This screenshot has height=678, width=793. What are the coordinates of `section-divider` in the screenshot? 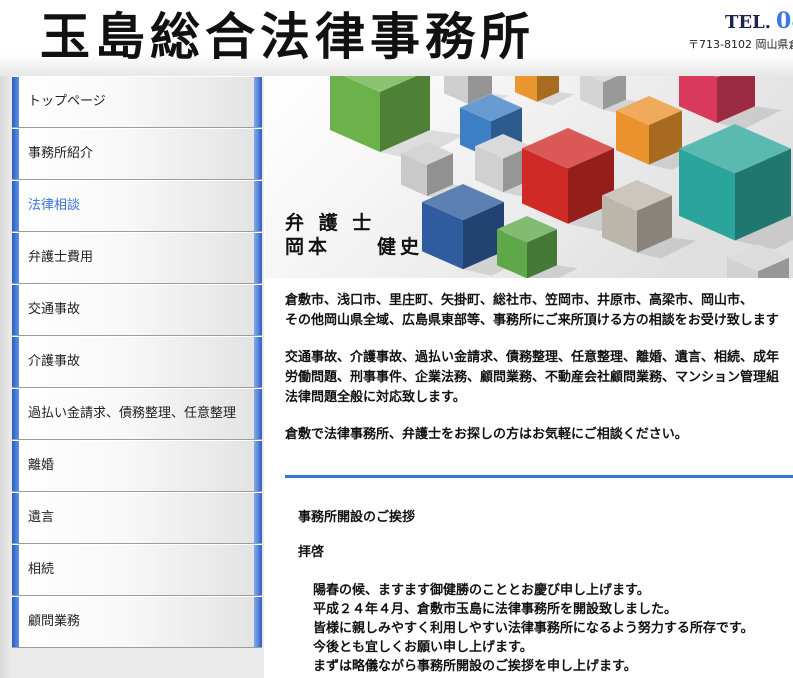 It's located at (539, 476).